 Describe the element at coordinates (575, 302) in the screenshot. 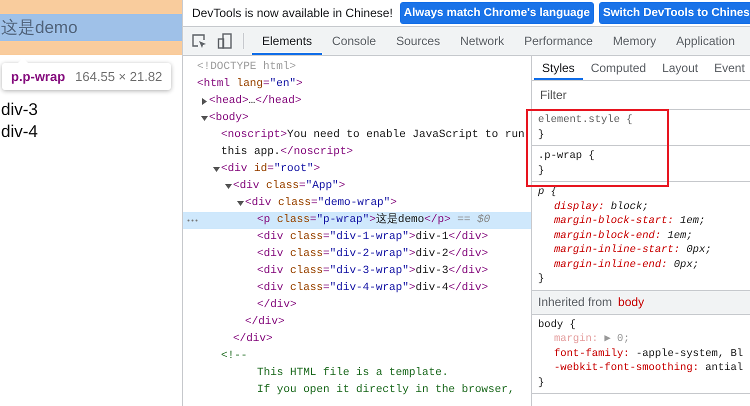

I see `inherited-label: Inherited from` at that location.